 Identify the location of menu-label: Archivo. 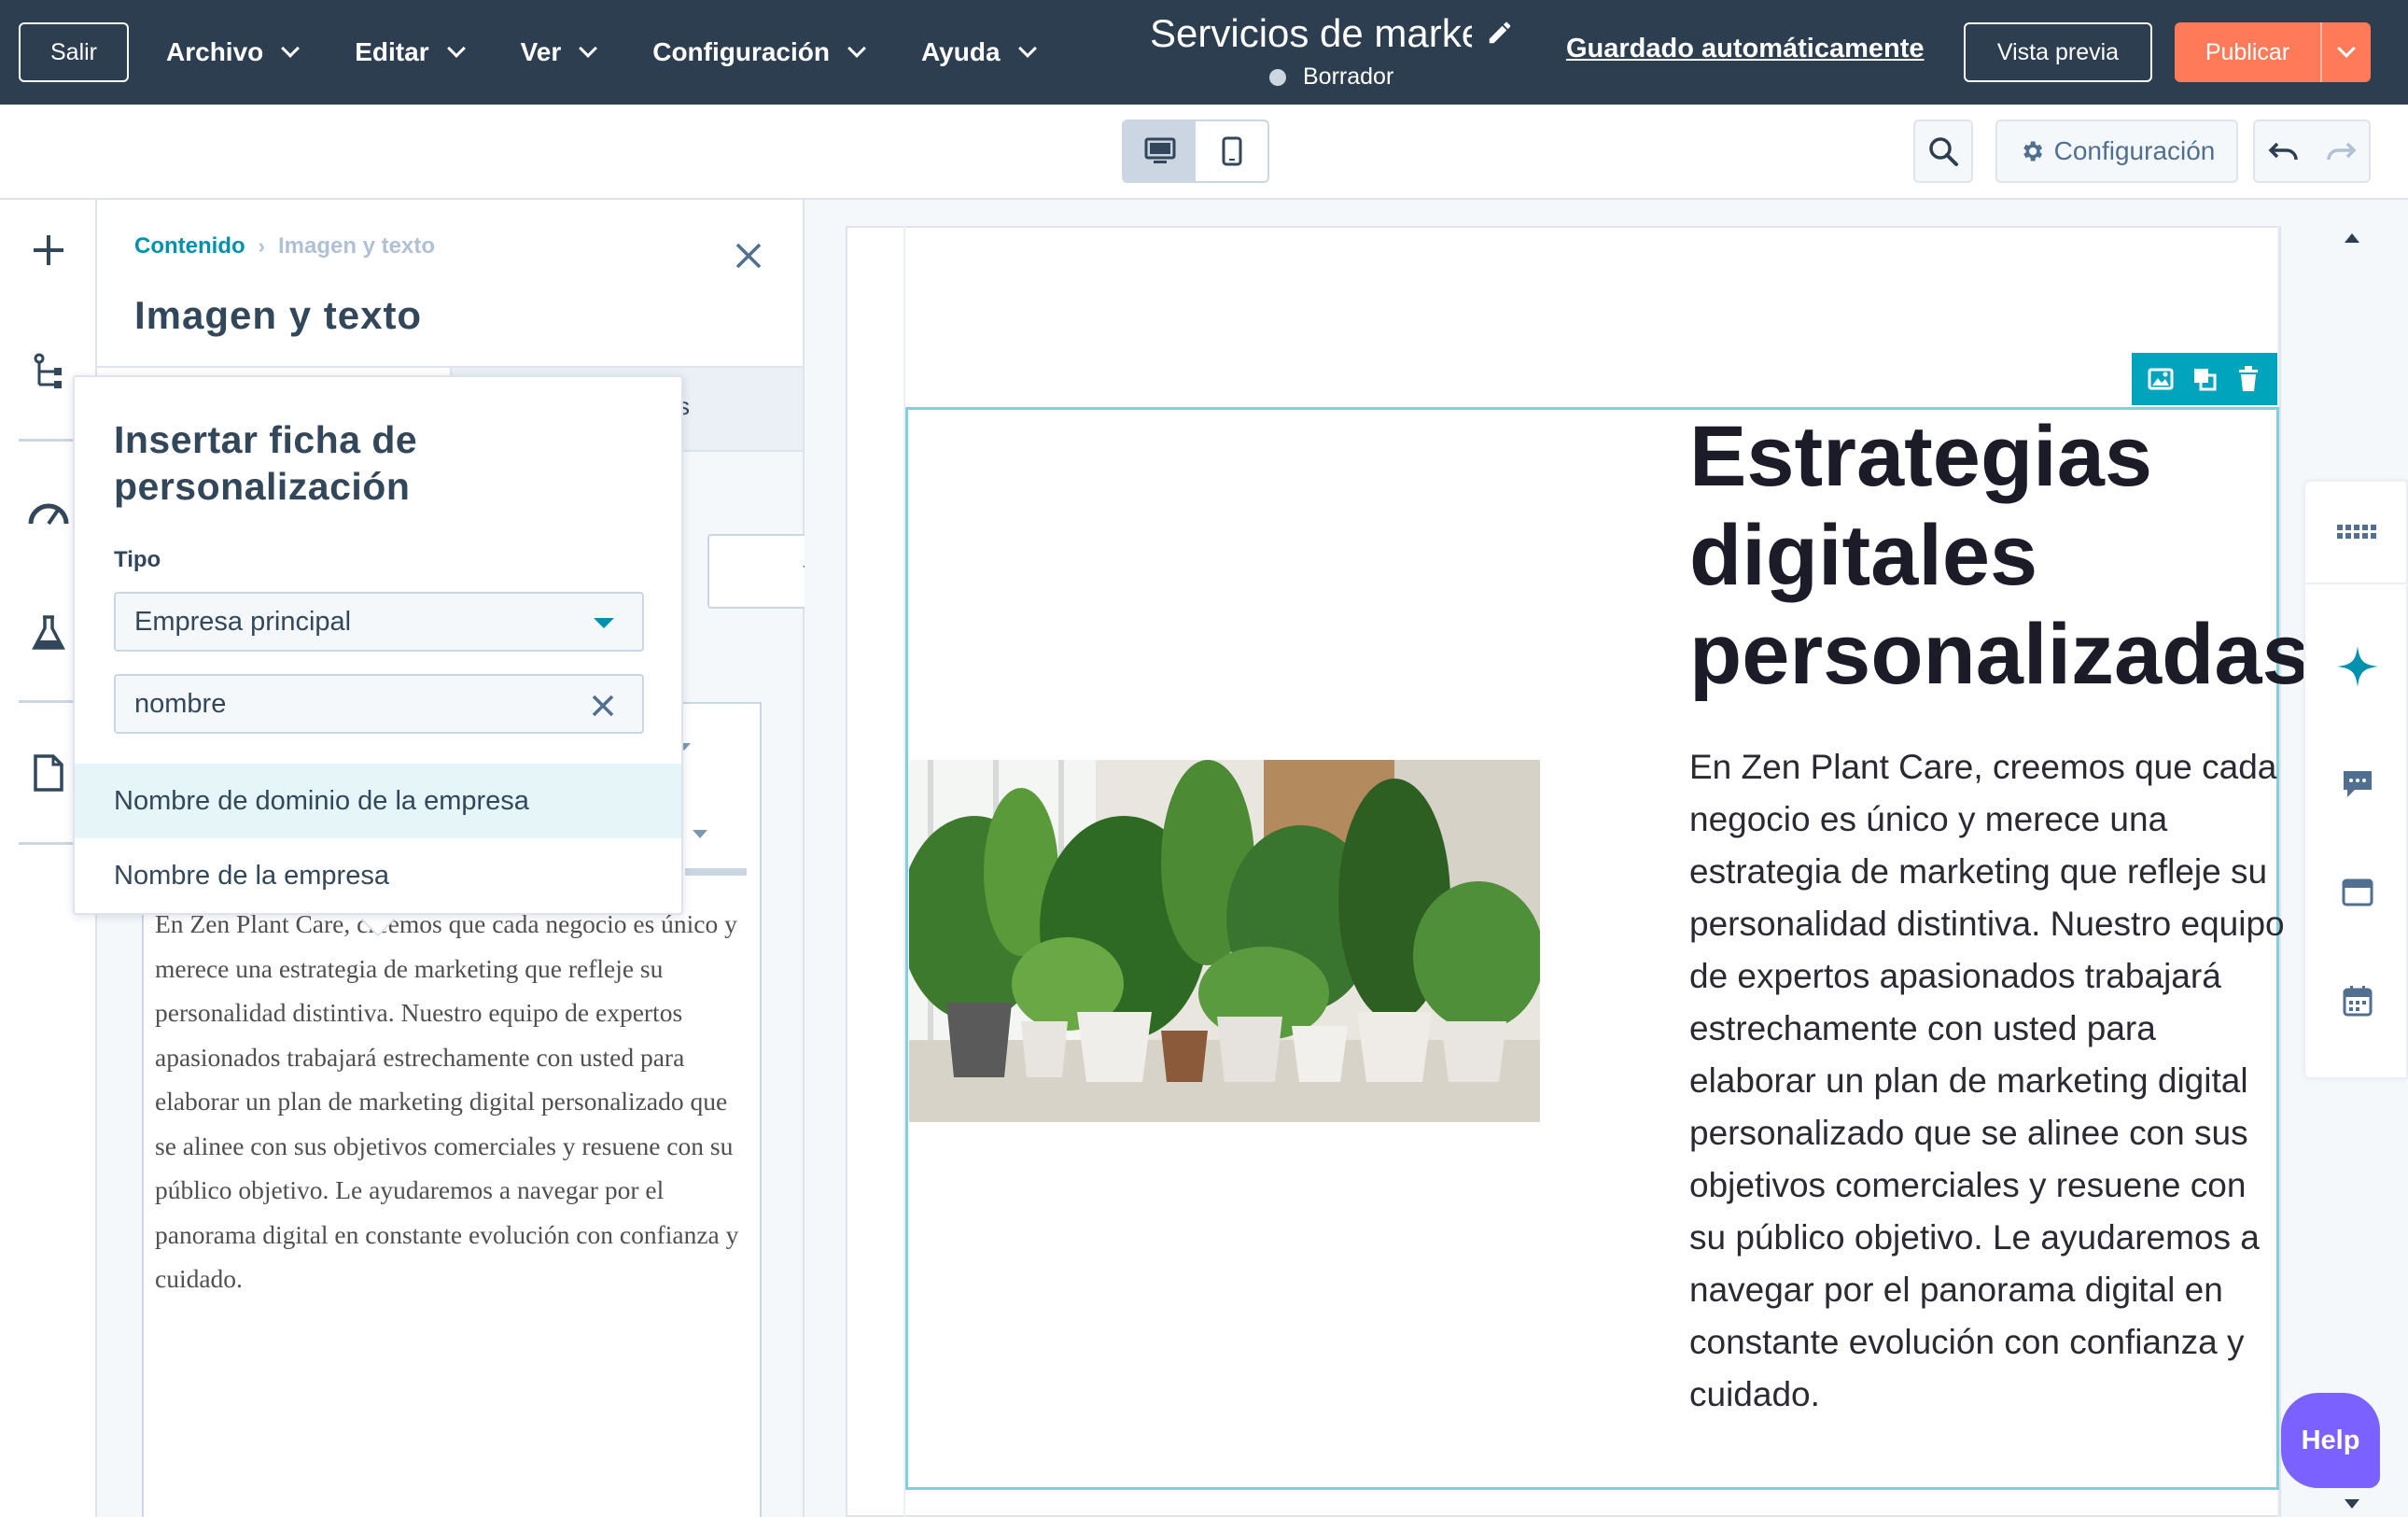
(215, 51).